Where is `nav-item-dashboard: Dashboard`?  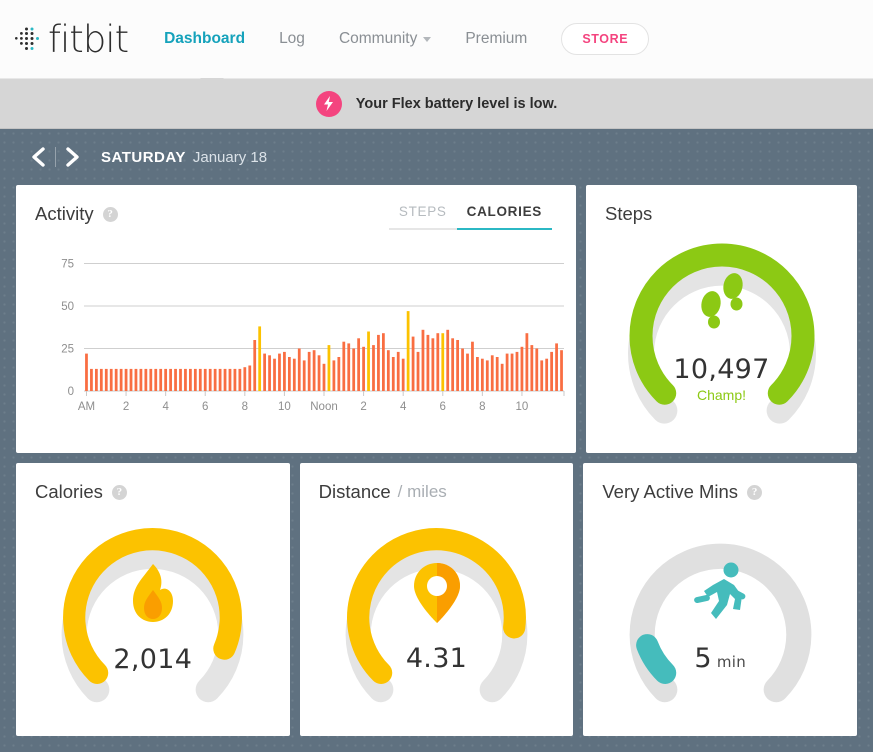
nav-item-dashboard: Dashboard is located at coordinates (204, 39).